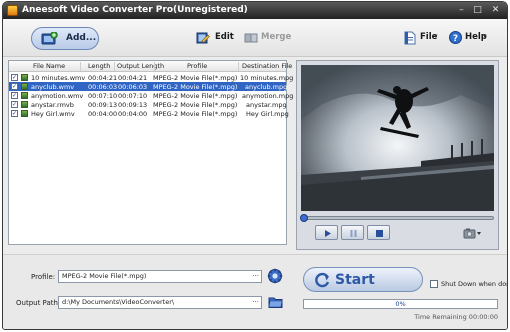 The width and height of the screenshot is (510, 332). What do you see at coordinates (410, 38) in the screenshot?
I see `file-icon` at bounding box center [410, 38].